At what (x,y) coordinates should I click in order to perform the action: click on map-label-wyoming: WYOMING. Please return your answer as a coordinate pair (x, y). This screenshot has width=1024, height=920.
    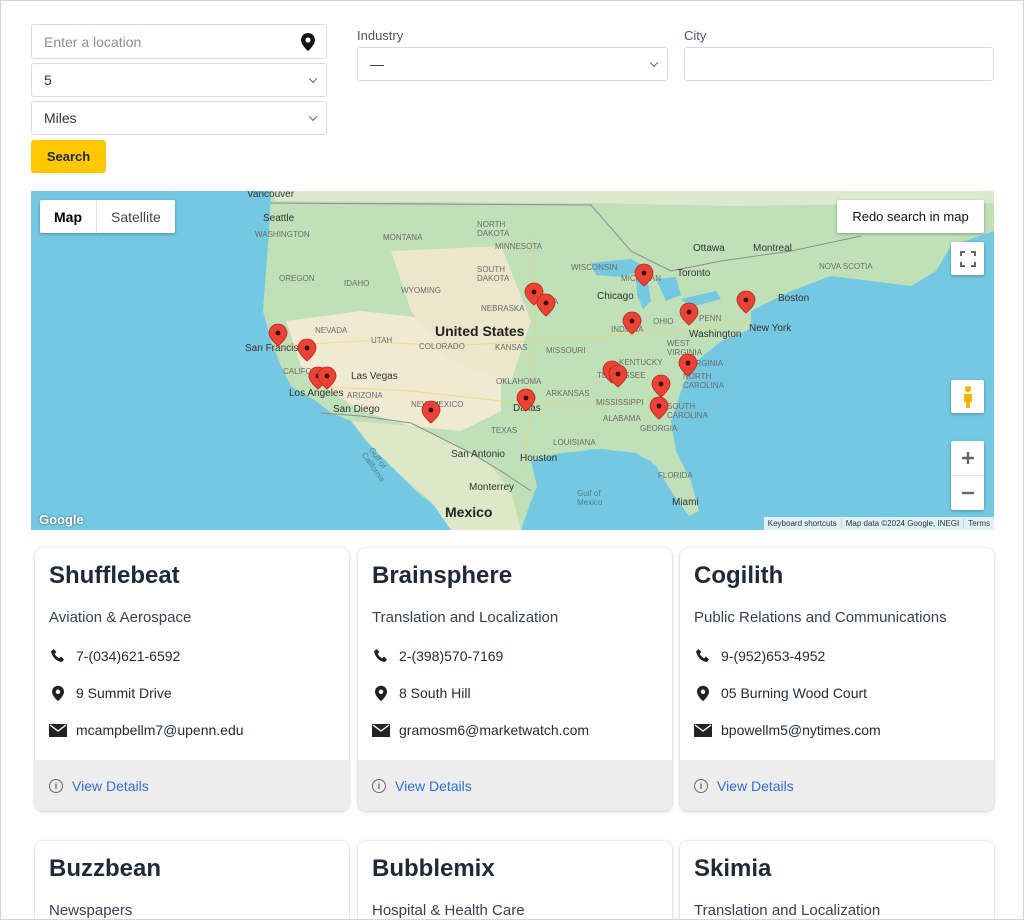
    Looking at the image, I should click on (421, 290).